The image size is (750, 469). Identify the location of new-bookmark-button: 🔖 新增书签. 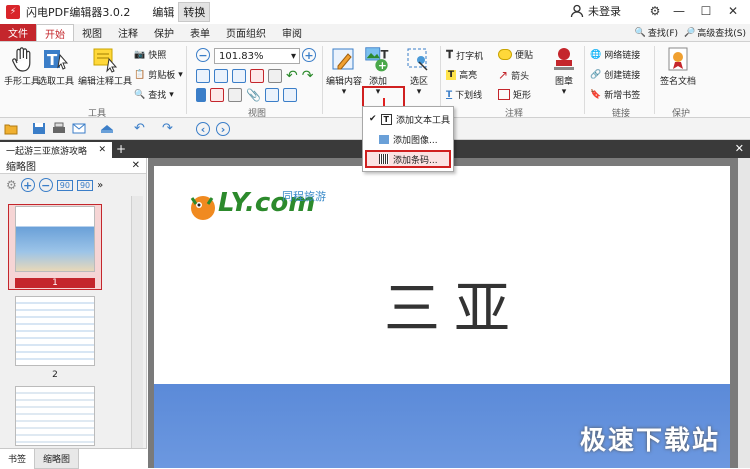
(615, 95).